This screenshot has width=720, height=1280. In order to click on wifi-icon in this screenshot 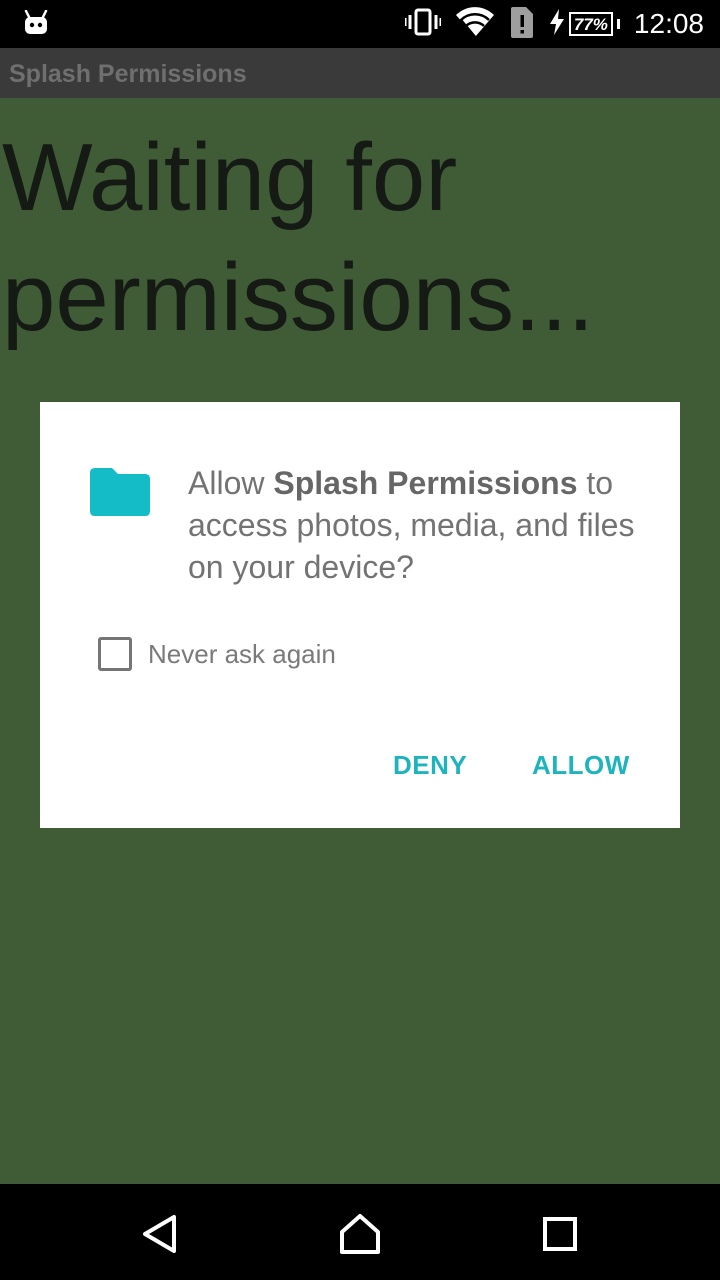, I will do `click(475, 24)`.